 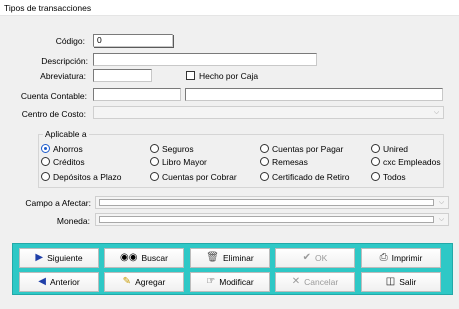 What do you see at coordinates (39, 257) in the screenshot?
I see `play-right-icon: ▶` at bounding box center [39, 257].